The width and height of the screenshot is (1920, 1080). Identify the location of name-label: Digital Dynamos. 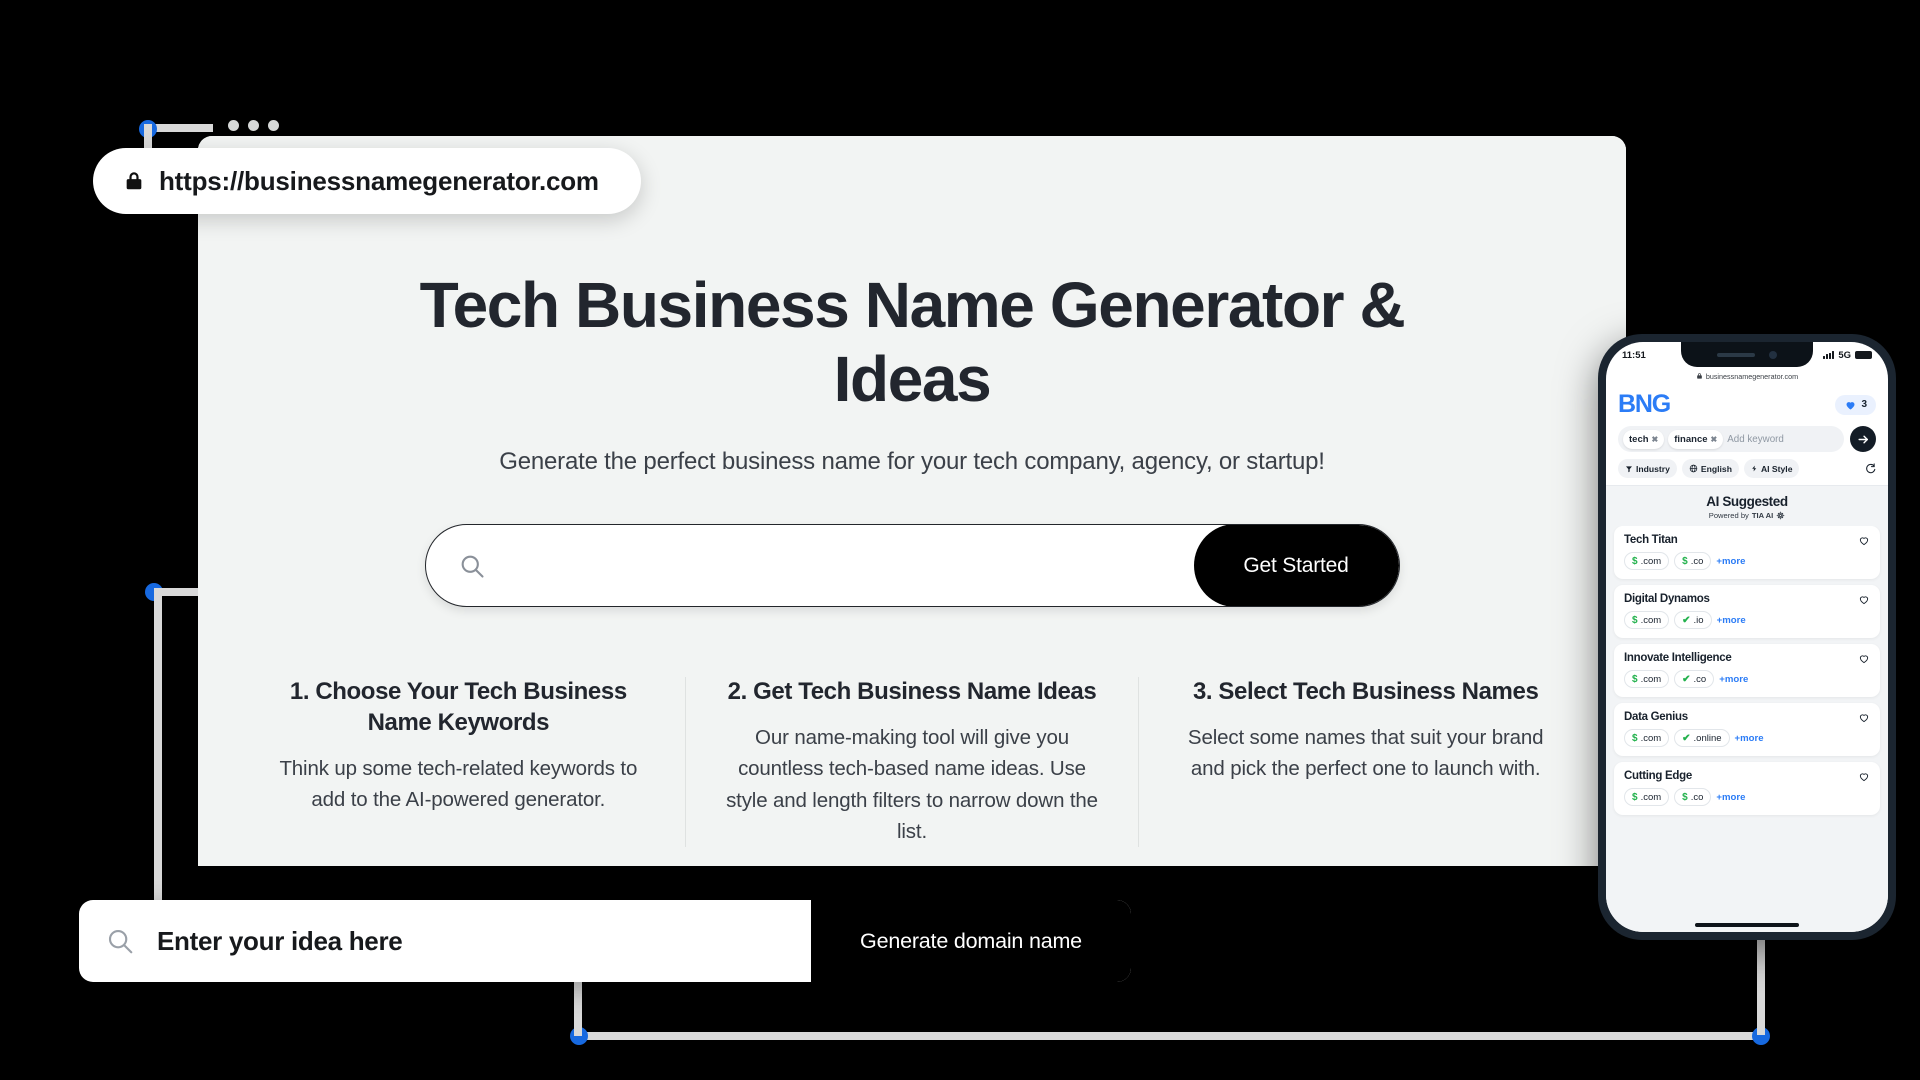
(1667, 599).